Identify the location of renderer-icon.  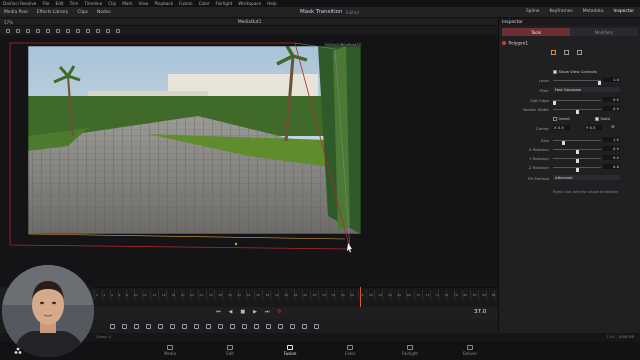
(304, 326).